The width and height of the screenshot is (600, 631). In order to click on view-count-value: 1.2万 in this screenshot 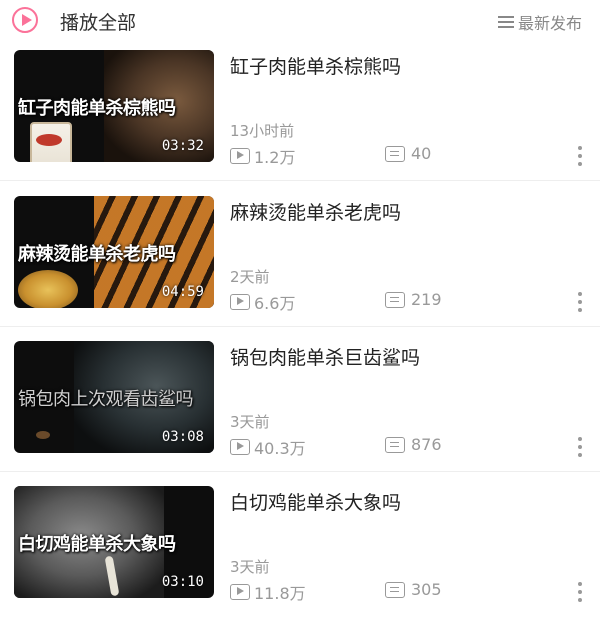, I will do `click(275, 157)`.